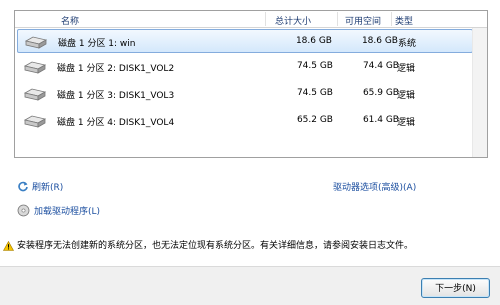 The height and width of the screenshot is (305, 500). What do you see at coordinates (368, 188) in the screenshot?
I see `drive-options-label: 驱动器选项(高级)` at bounding box center [368, 188].